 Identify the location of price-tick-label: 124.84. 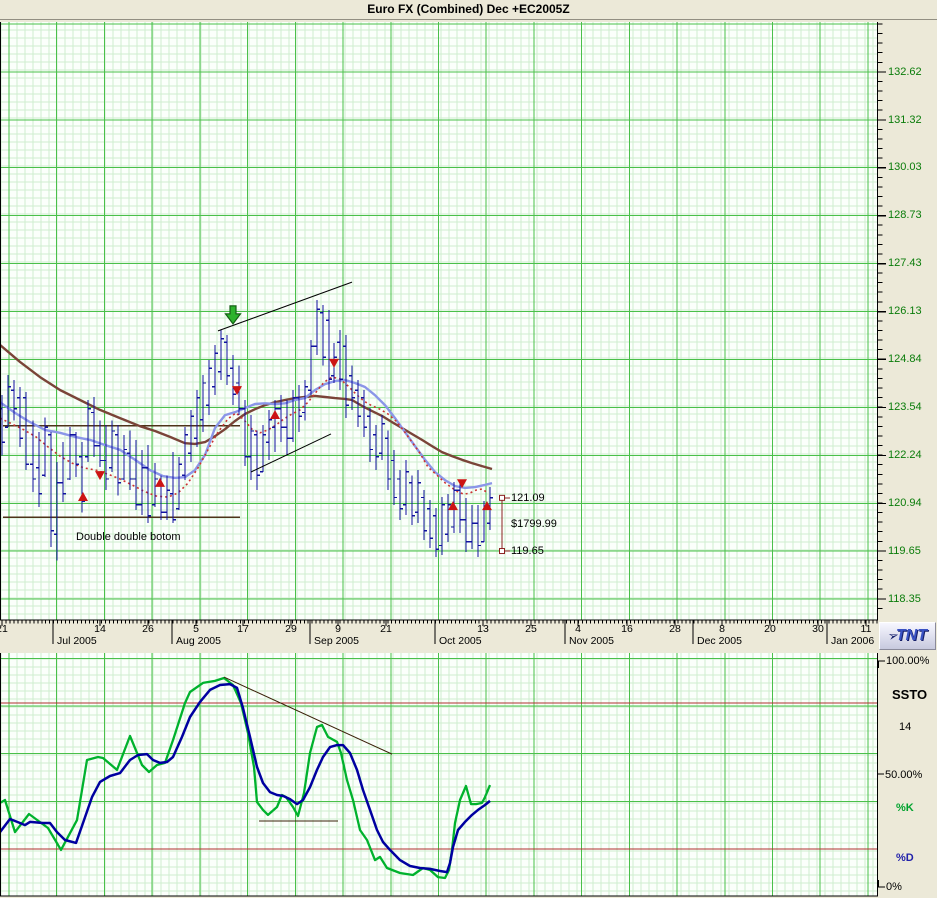
(905, 358).